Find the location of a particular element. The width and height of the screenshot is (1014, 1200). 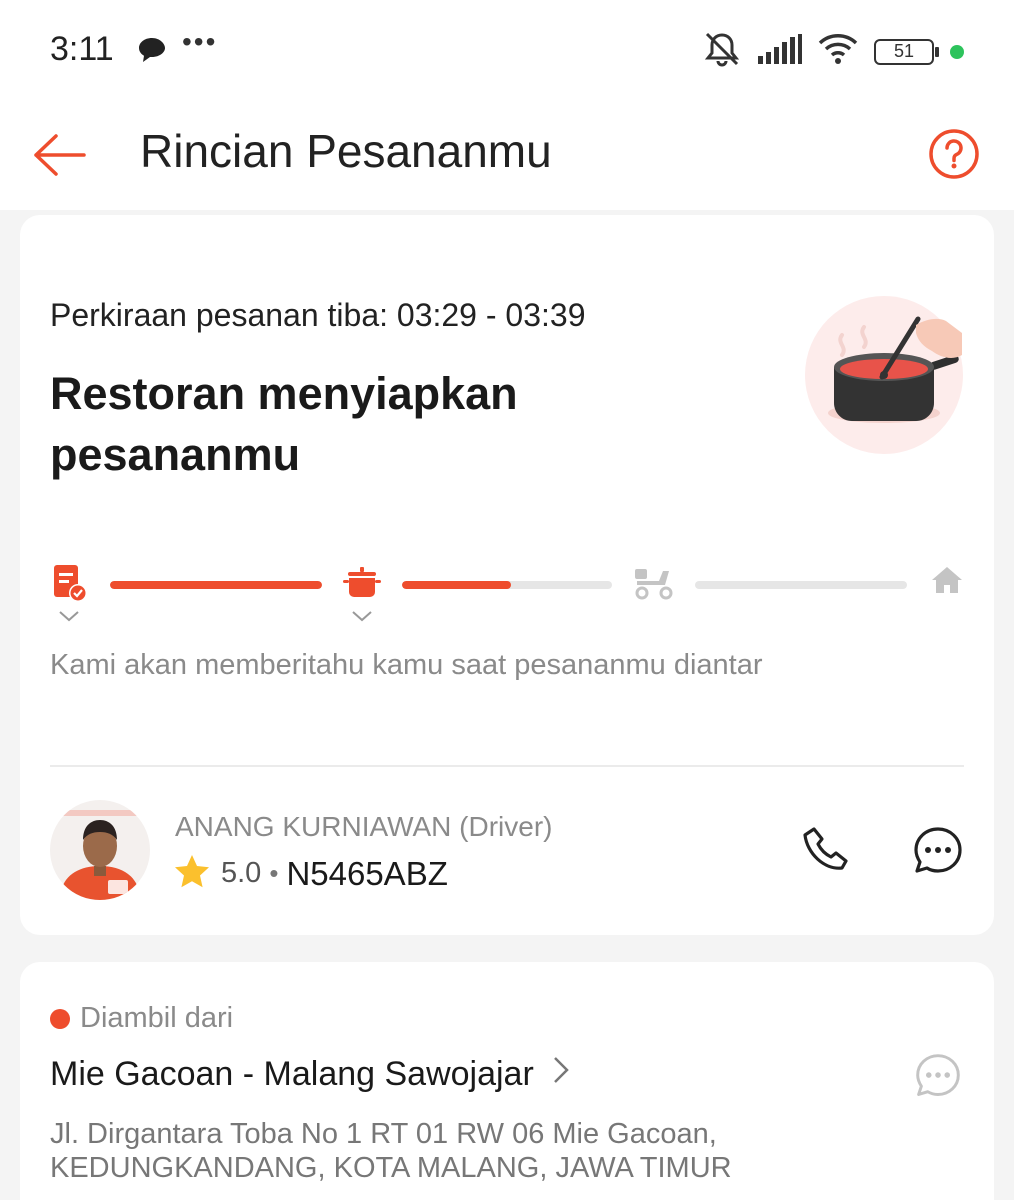

battery-icon: 51 is located at coordinates (906, 51).